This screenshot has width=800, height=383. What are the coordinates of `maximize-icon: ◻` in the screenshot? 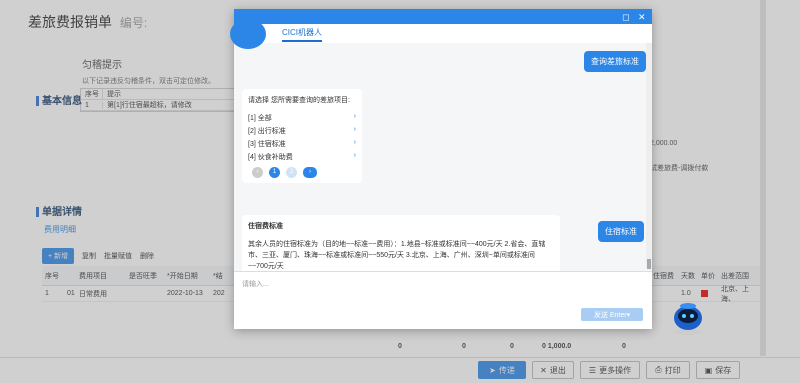 It's located at (625, 17).